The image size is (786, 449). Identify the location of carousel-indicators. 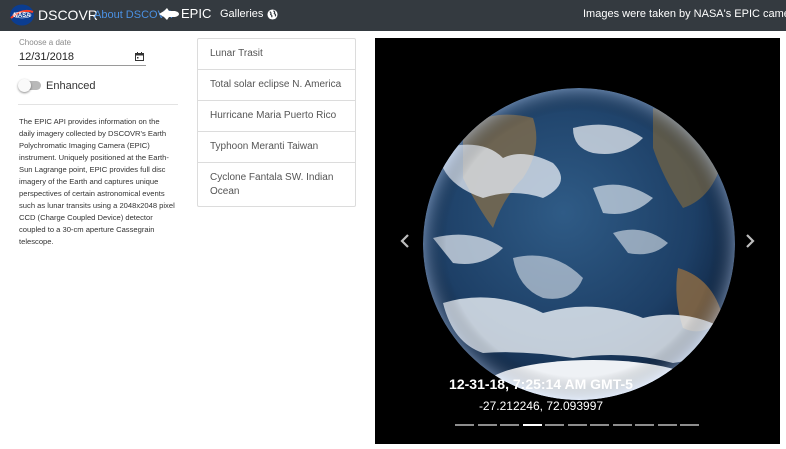
(579, 425).